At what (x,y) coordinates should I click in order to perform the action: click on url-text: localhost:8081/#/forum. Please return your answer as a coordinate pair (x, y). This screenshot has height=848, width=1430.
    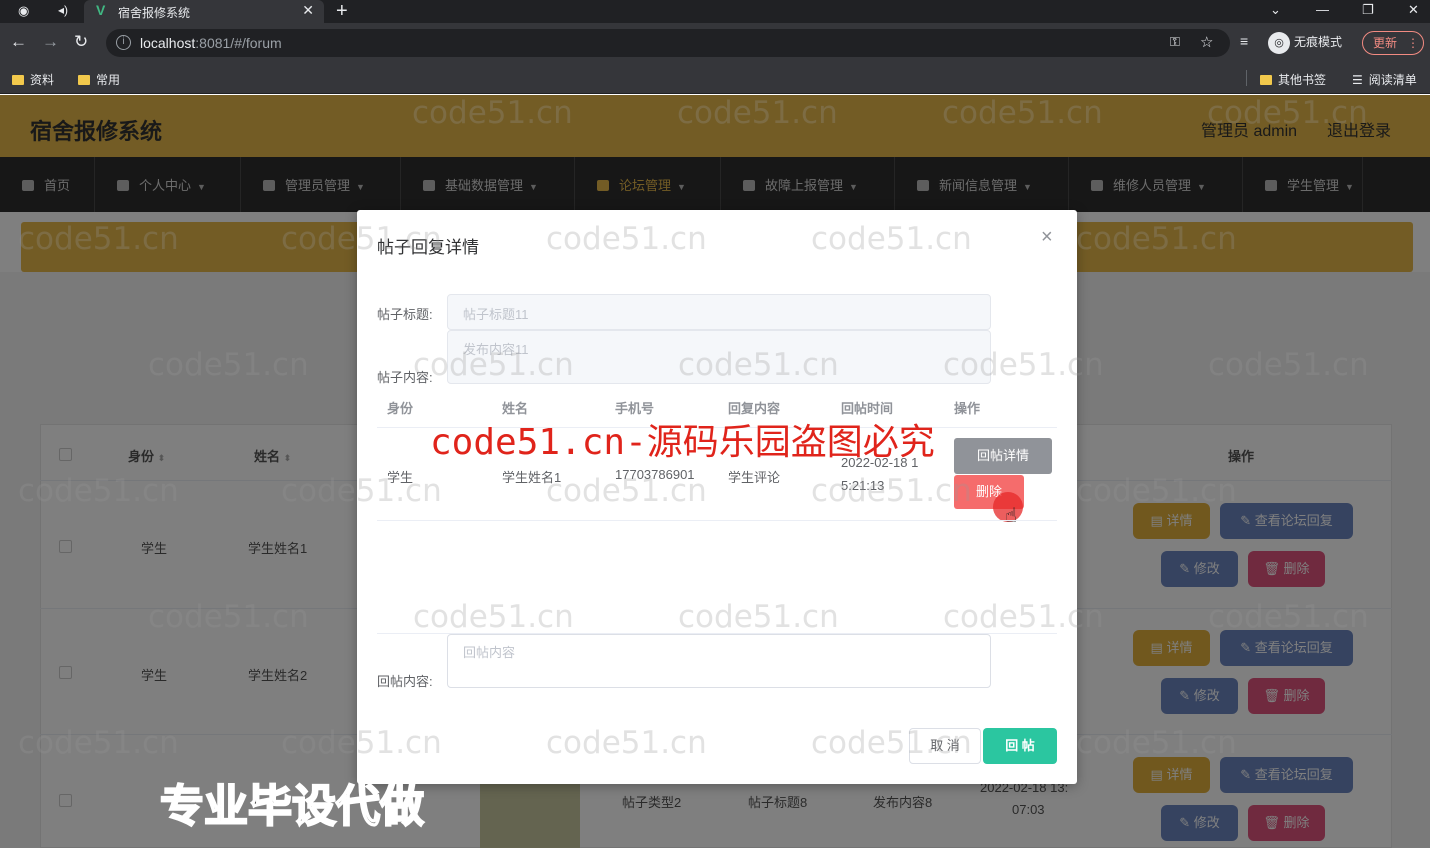
    Looking at the image, I should click on (211, 43).